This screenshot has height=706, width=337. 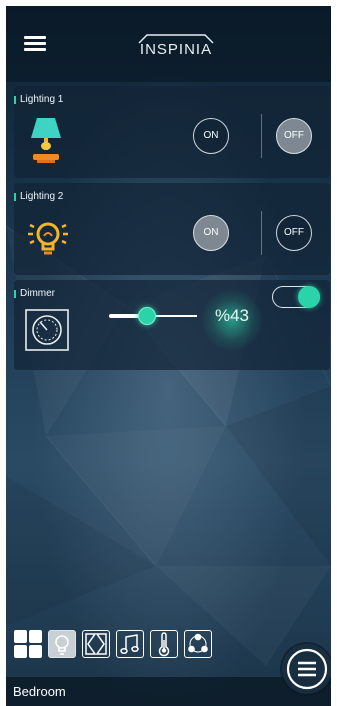 I want to click on tab-dashboard, so click(x=28, y=644).